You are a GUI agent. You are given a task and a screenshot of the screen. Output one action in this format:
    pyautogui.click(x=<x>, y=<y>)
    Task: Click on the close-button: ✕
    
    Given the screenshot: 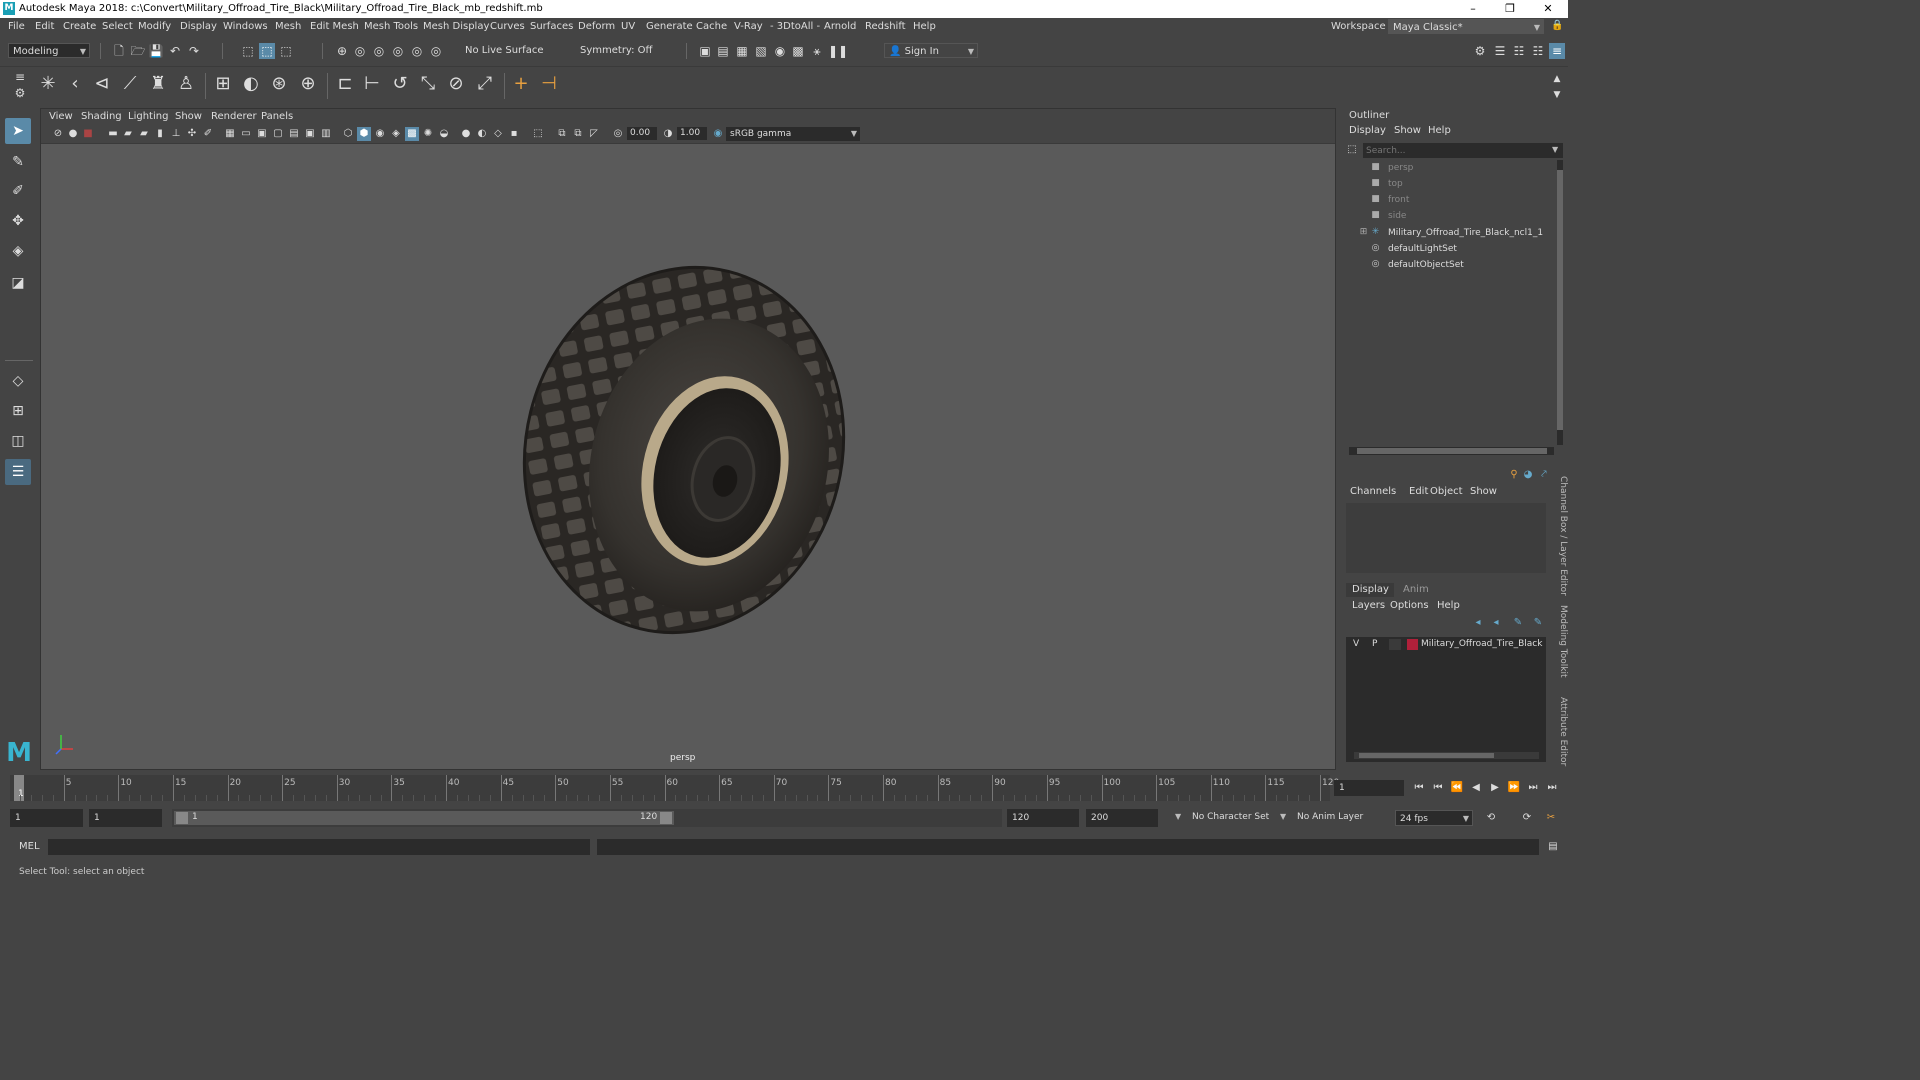 What is the action you would take?
    pyautogui.click(x=1548, y=9)
    